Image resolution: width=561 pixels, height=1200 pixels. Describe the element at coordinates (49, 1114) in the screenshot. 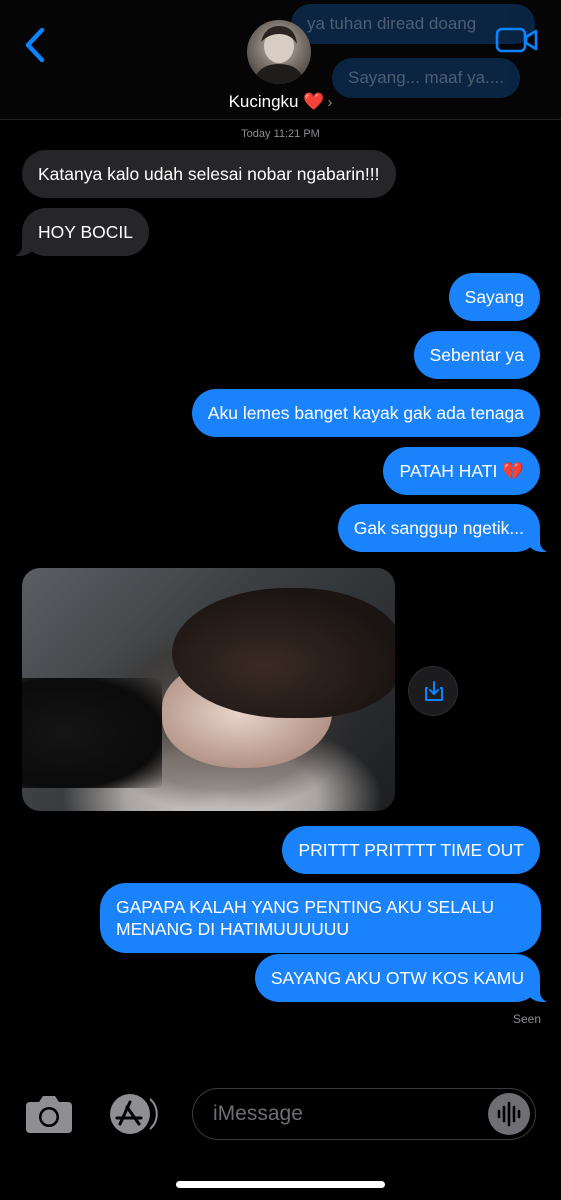

I see `camera-icon` at that location.